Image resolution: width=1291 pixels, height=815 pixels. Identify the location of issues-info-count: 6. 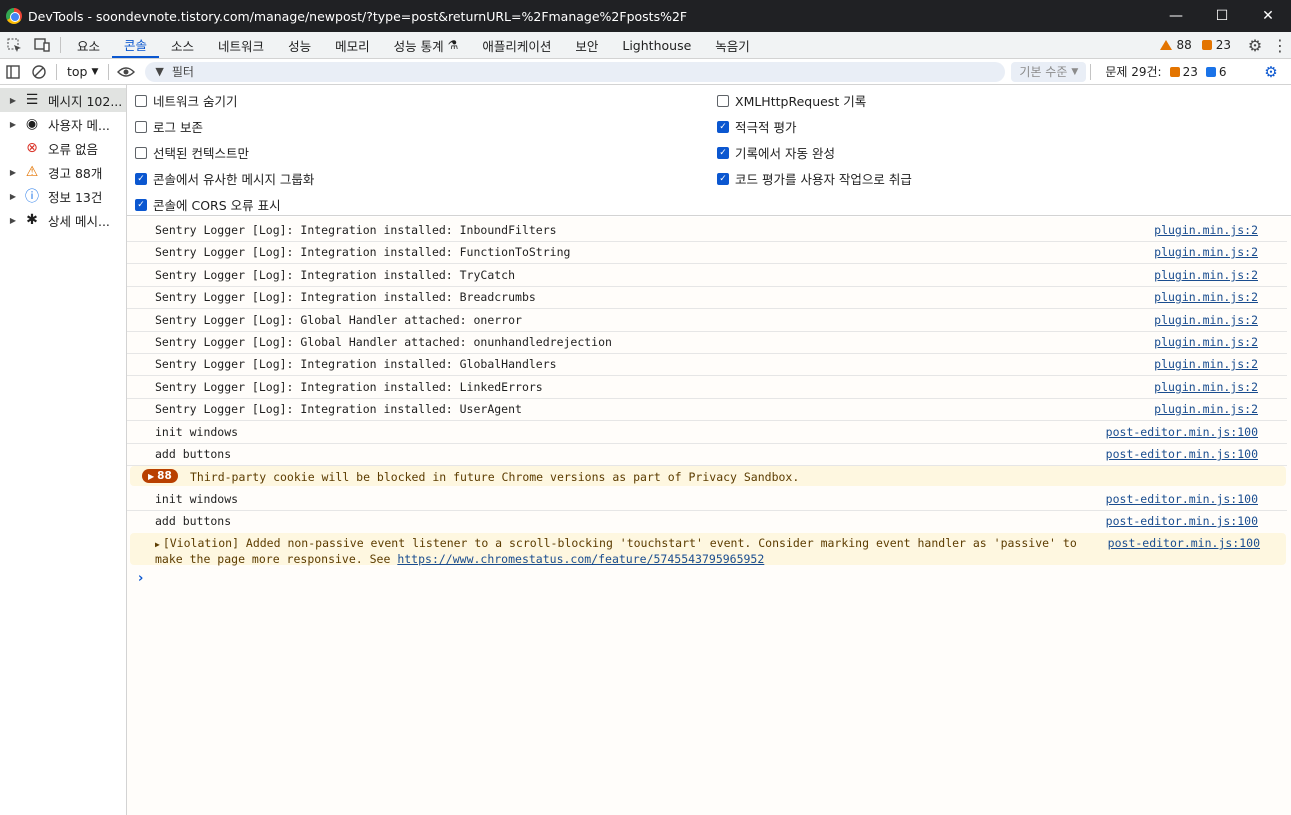
(1222, 71).